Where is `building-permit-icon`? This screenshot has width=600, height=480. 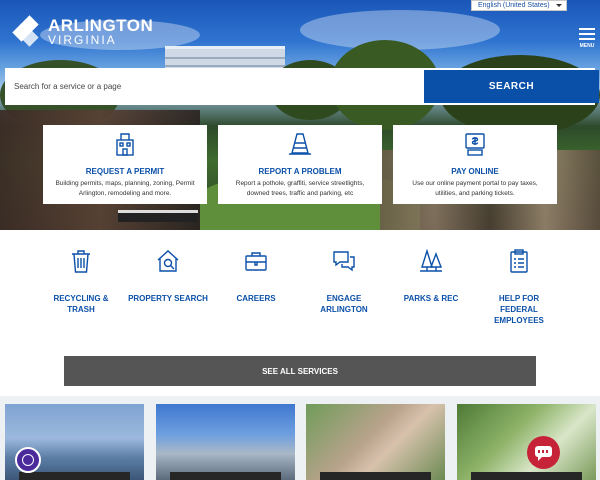
building-permit-icon is located at coordinates (125, 144).